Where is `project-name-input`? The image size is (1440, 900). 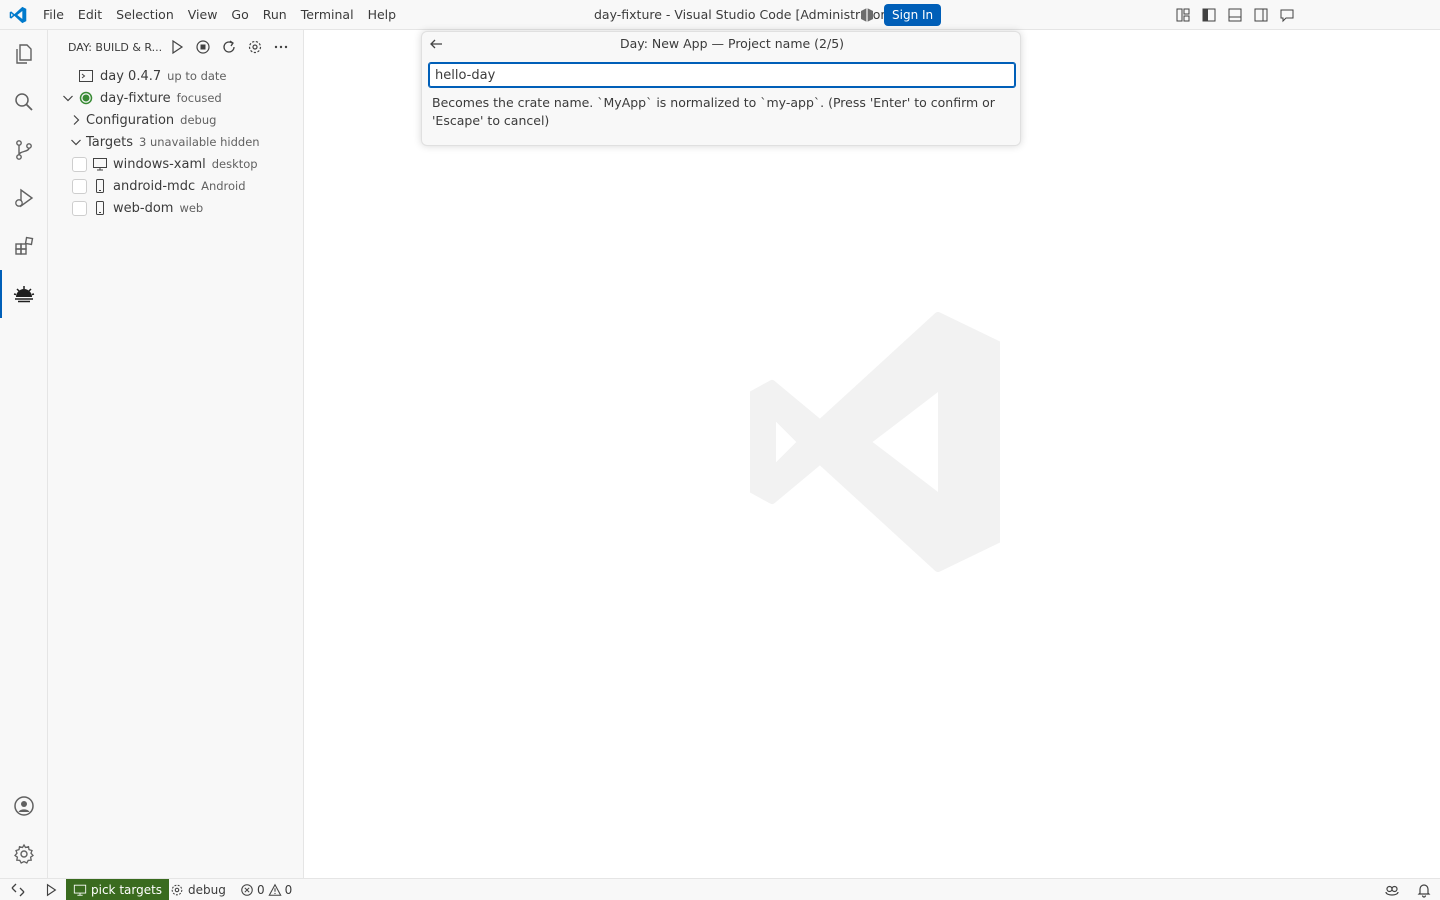
project-name-input is located at coordinates (722, 75).